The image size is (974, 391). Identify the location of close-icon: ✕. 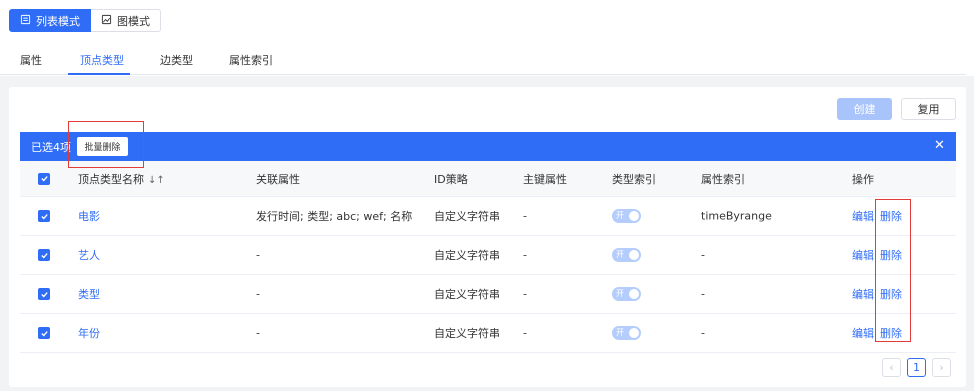
(941, 146).